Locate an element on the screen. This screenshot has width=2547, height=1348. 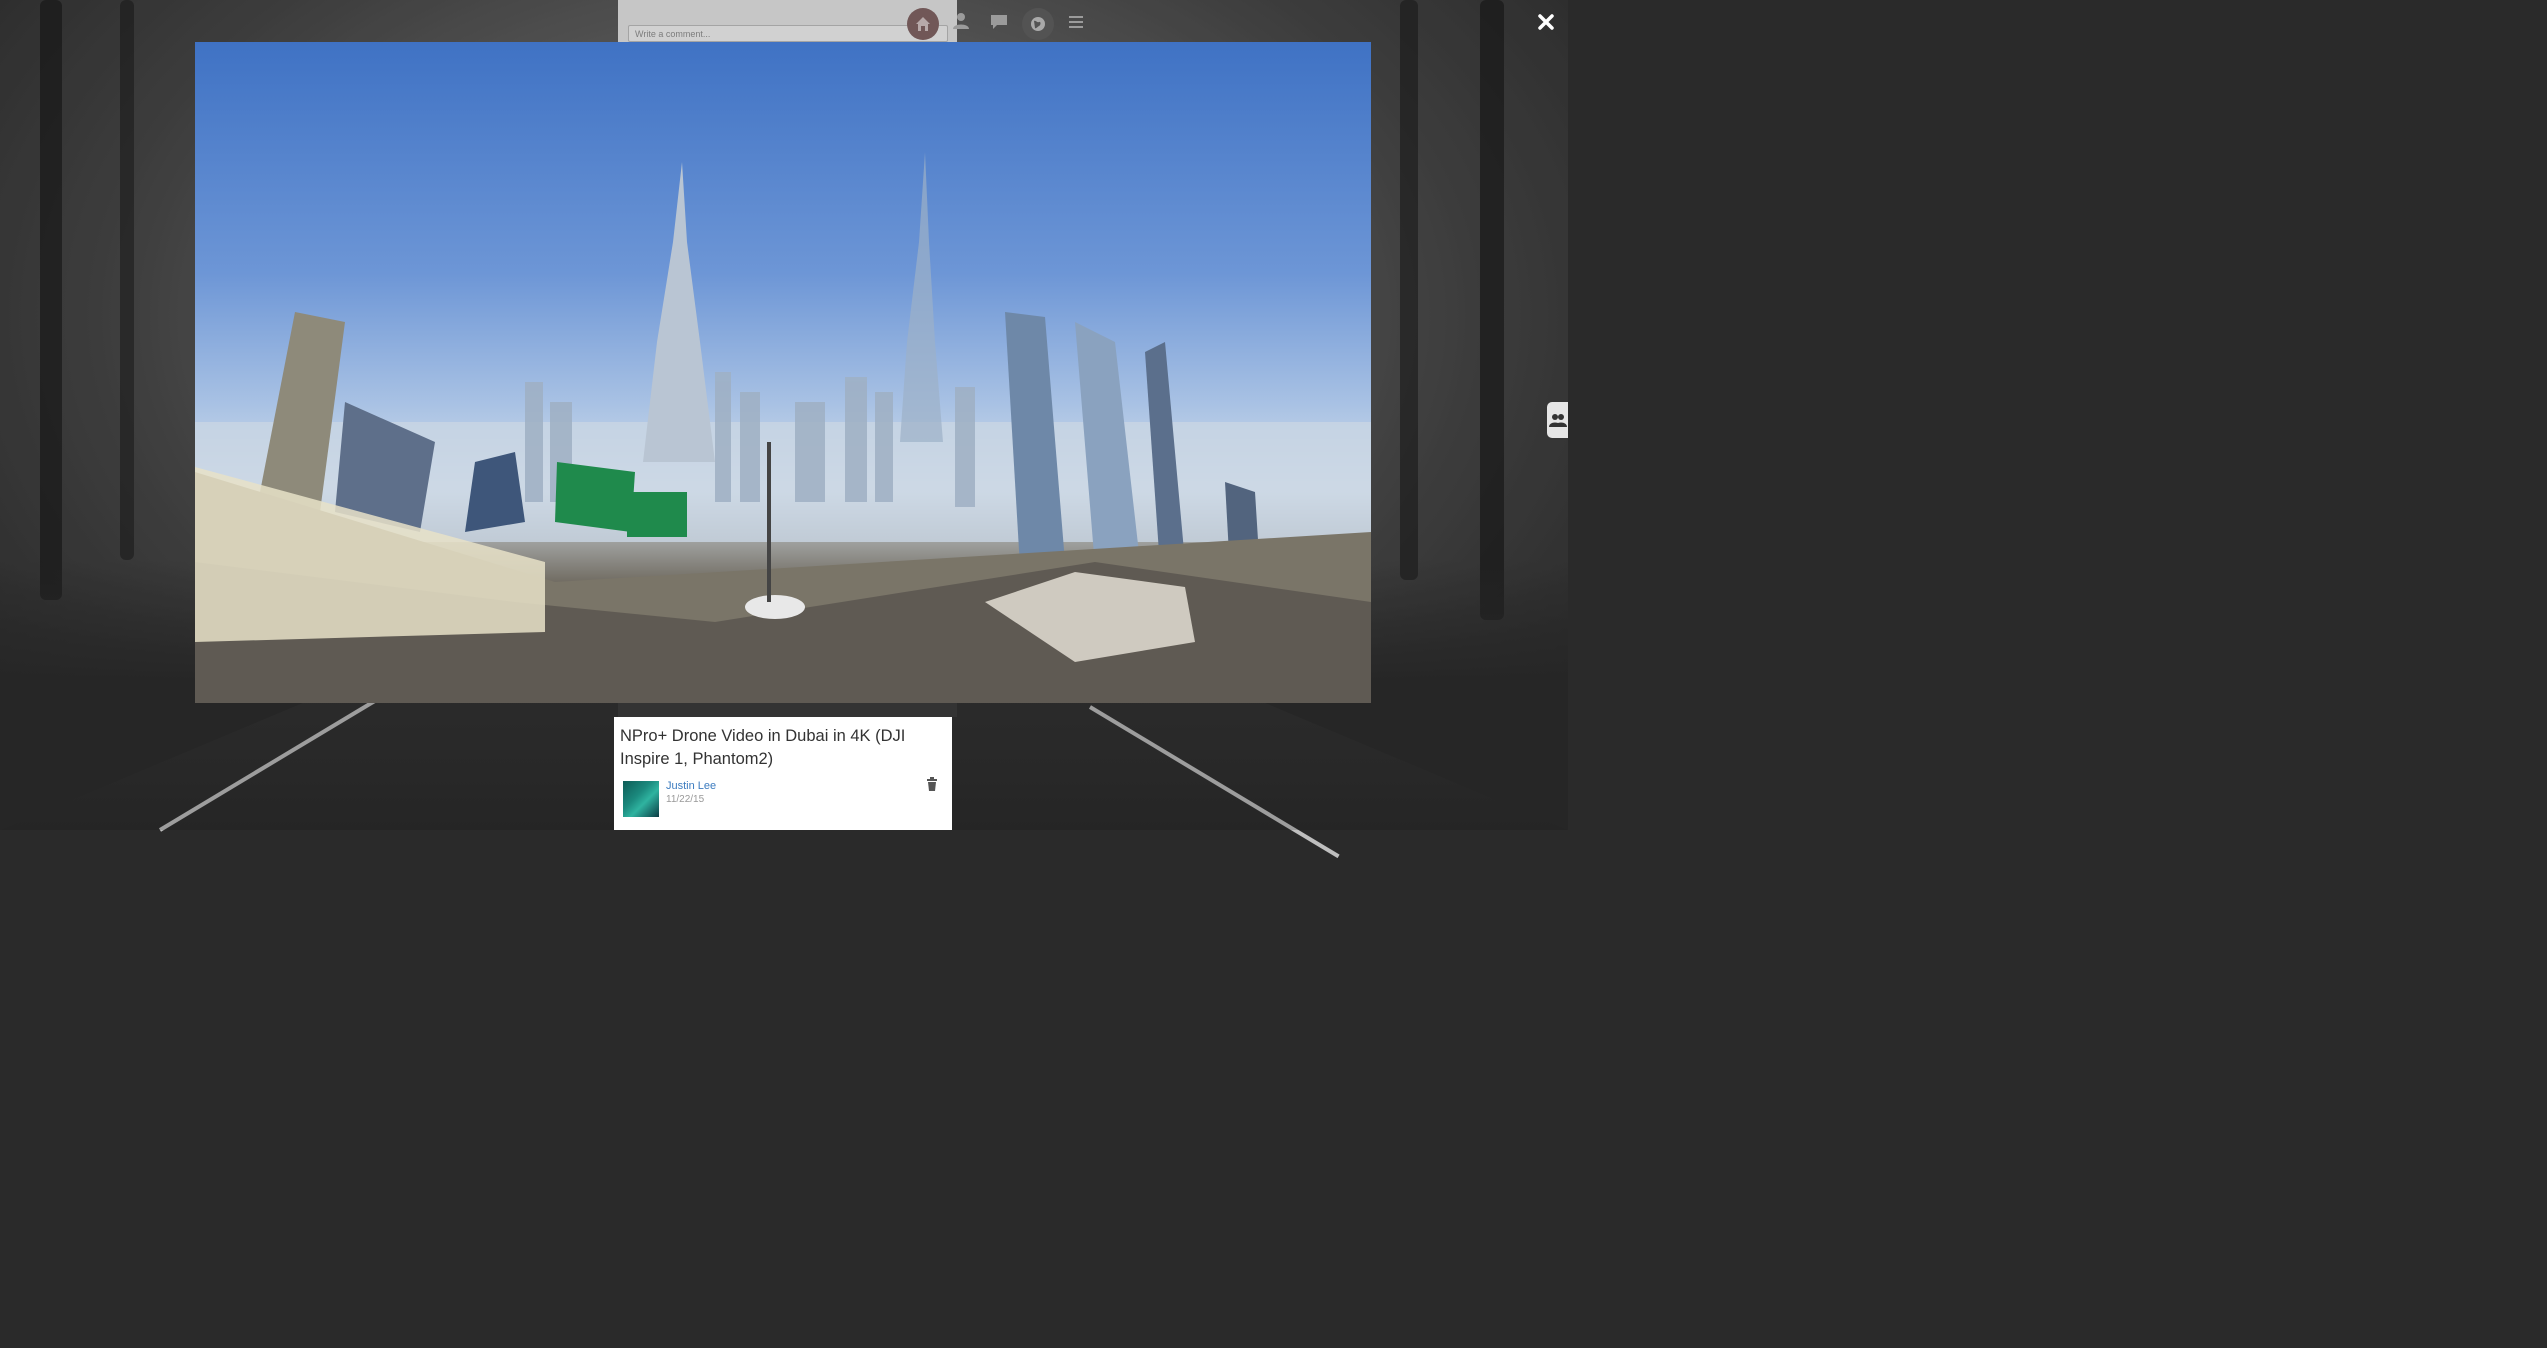
close-icon is located at coordinates (1546, 22).